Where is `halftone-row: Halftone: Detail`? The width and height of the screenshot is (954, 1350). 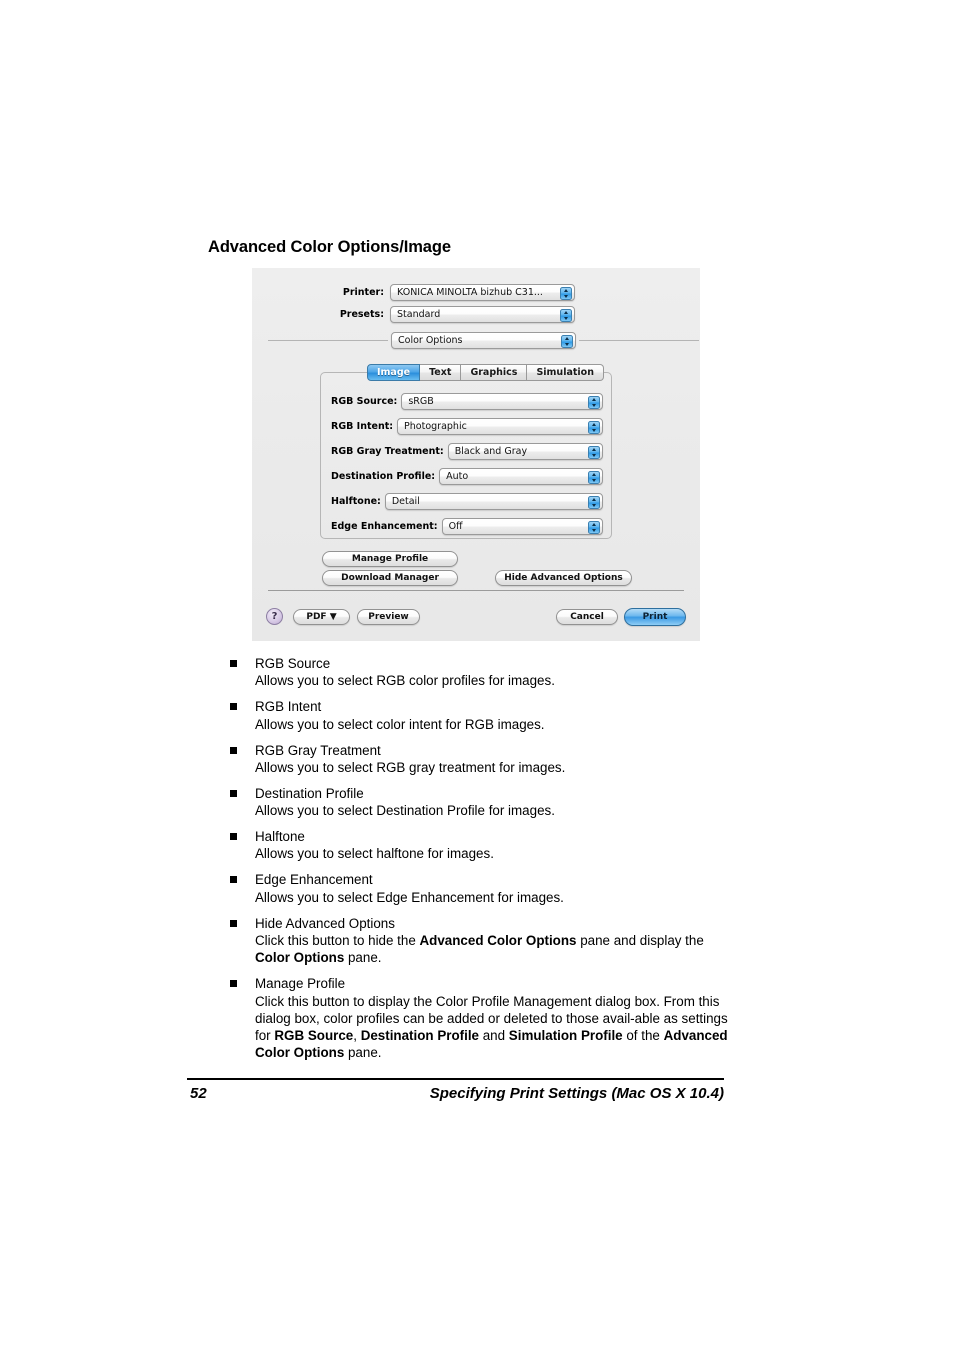
halftone-row: Halftone: Detail is located at coordinates (467, 501).